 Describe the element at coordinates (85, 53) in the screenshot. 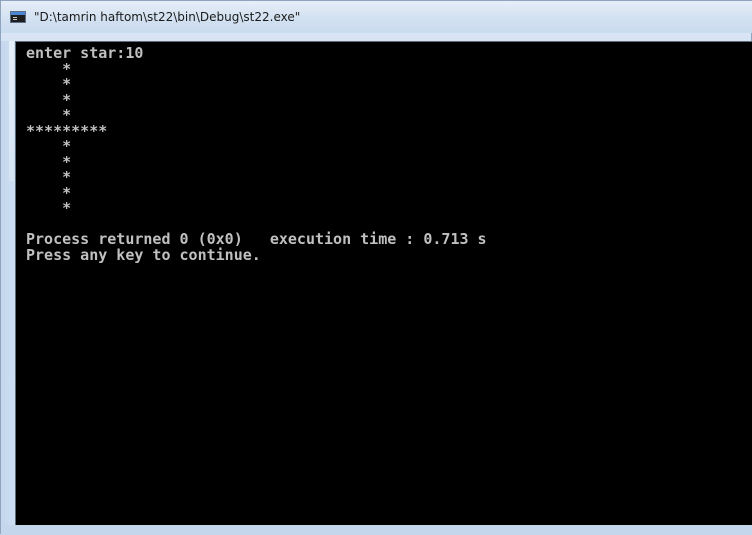

I see `console-line: enter star:10` at that location.